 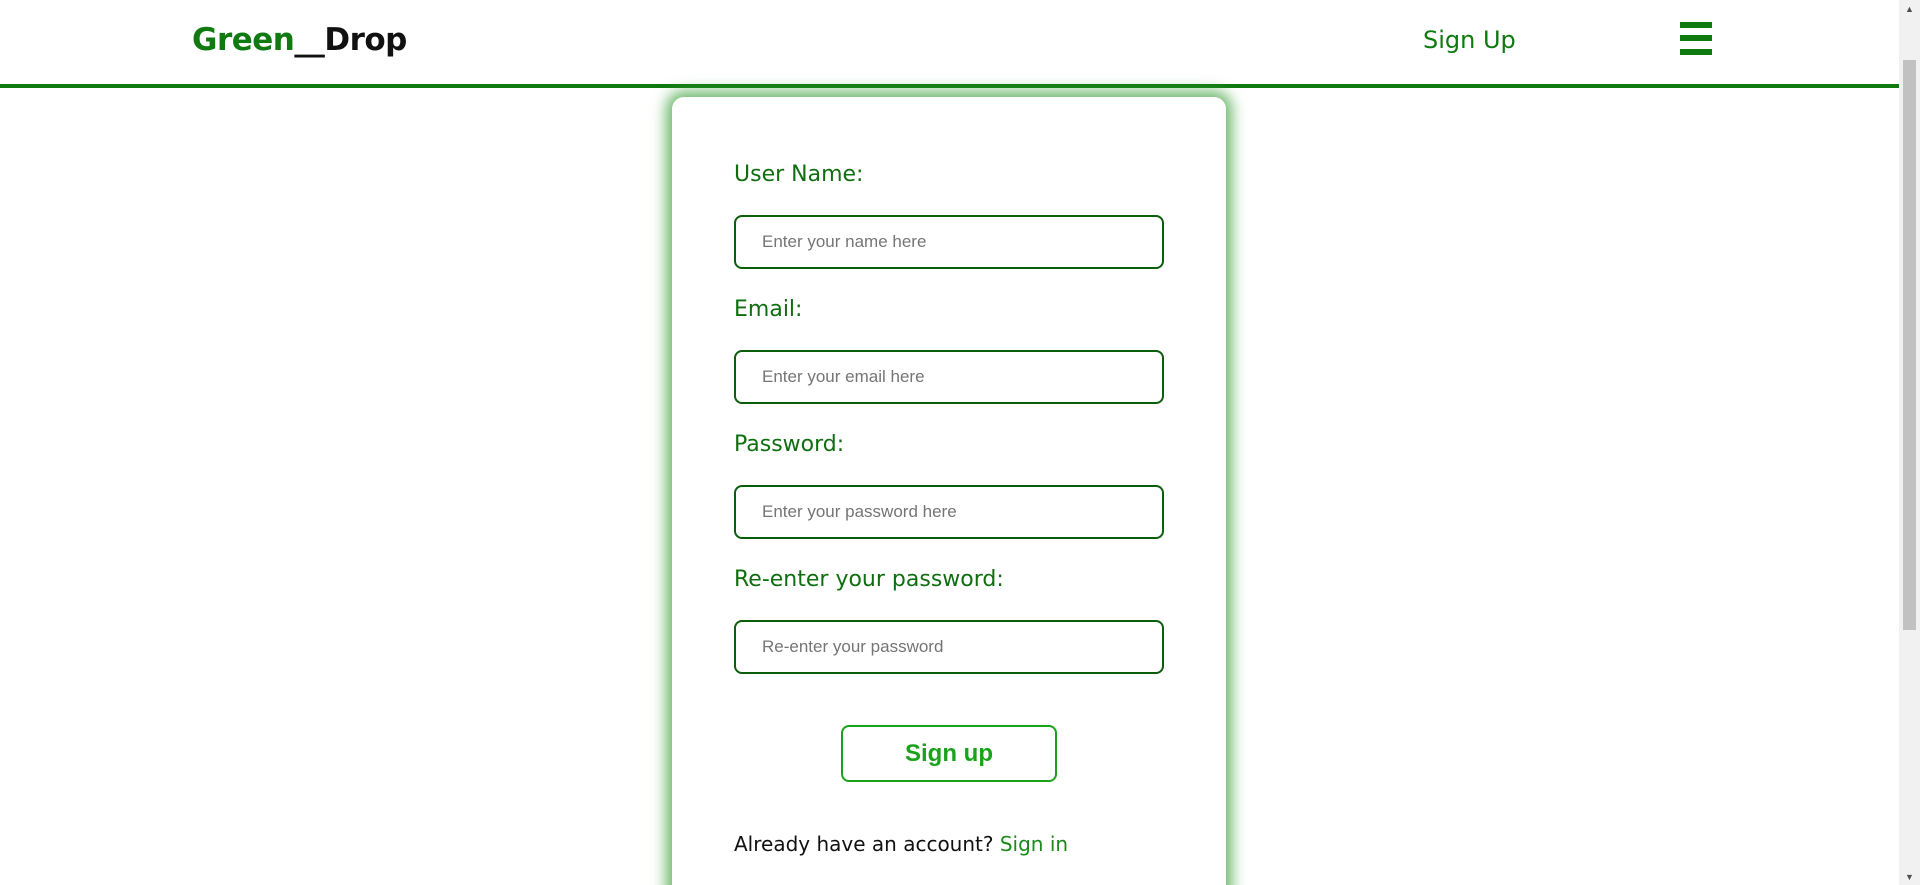 What do you see at coordinates (949, 512) in the screenshot?
I see `password-input` at bounding box center [949, 512].